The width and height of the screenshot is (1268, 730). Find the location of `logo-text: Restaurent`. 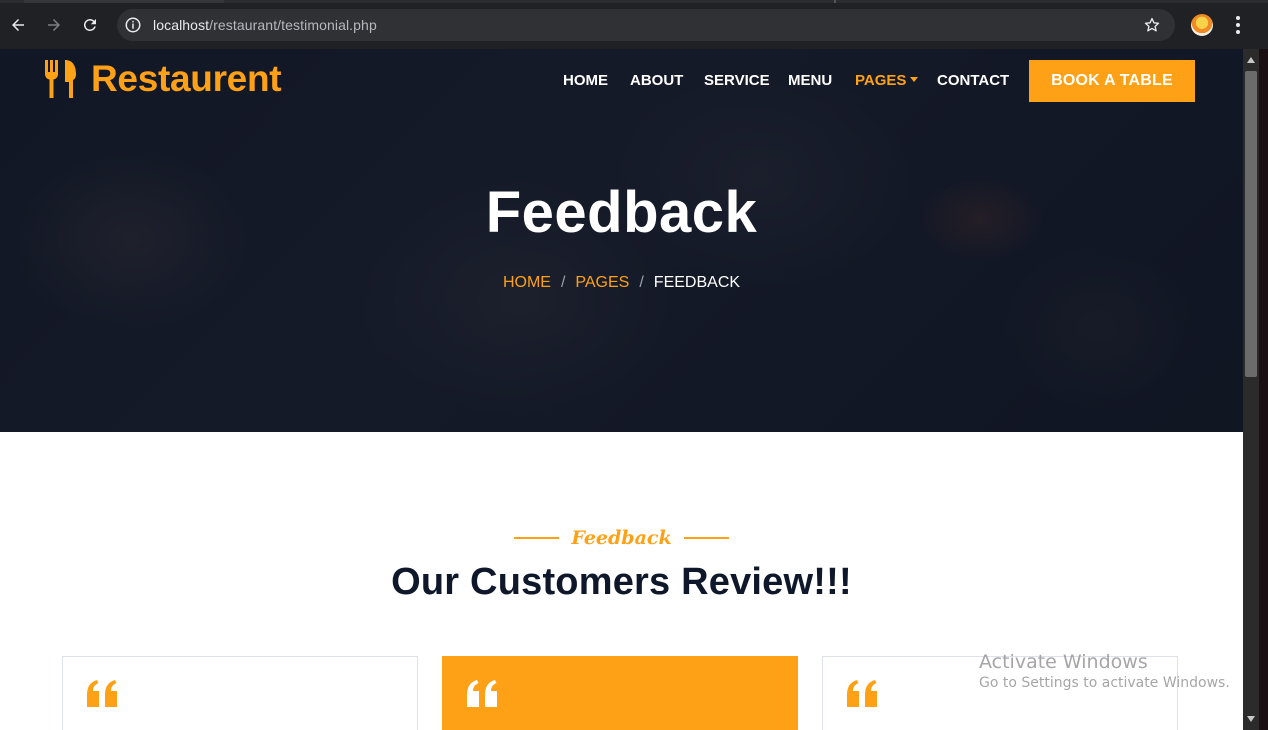

logo-text: Restaurent is located at coordinates (186, 78).